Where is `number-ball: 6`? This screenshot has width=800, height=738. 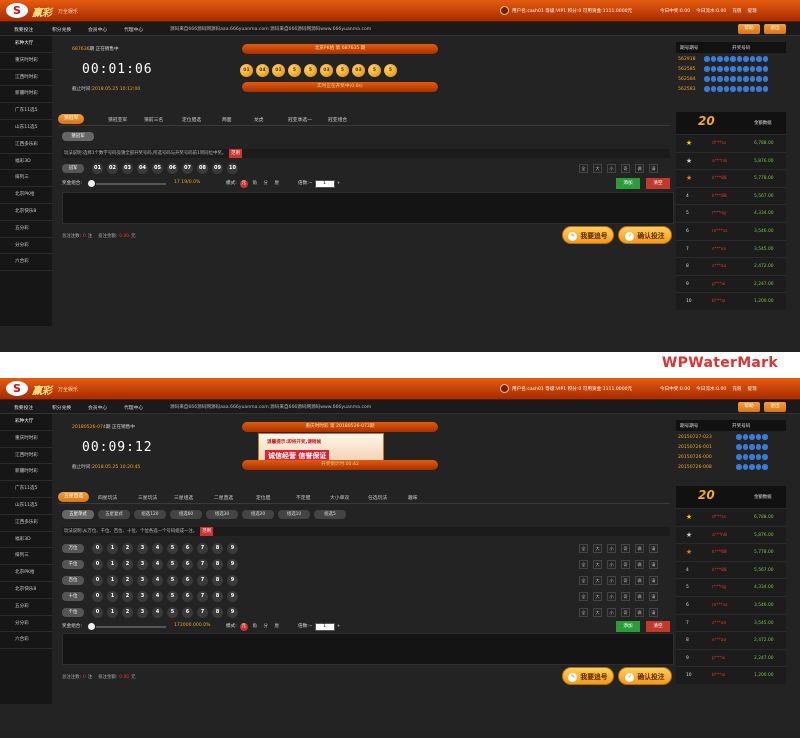
number-ball: 6 is located at coordinates (187, 596).